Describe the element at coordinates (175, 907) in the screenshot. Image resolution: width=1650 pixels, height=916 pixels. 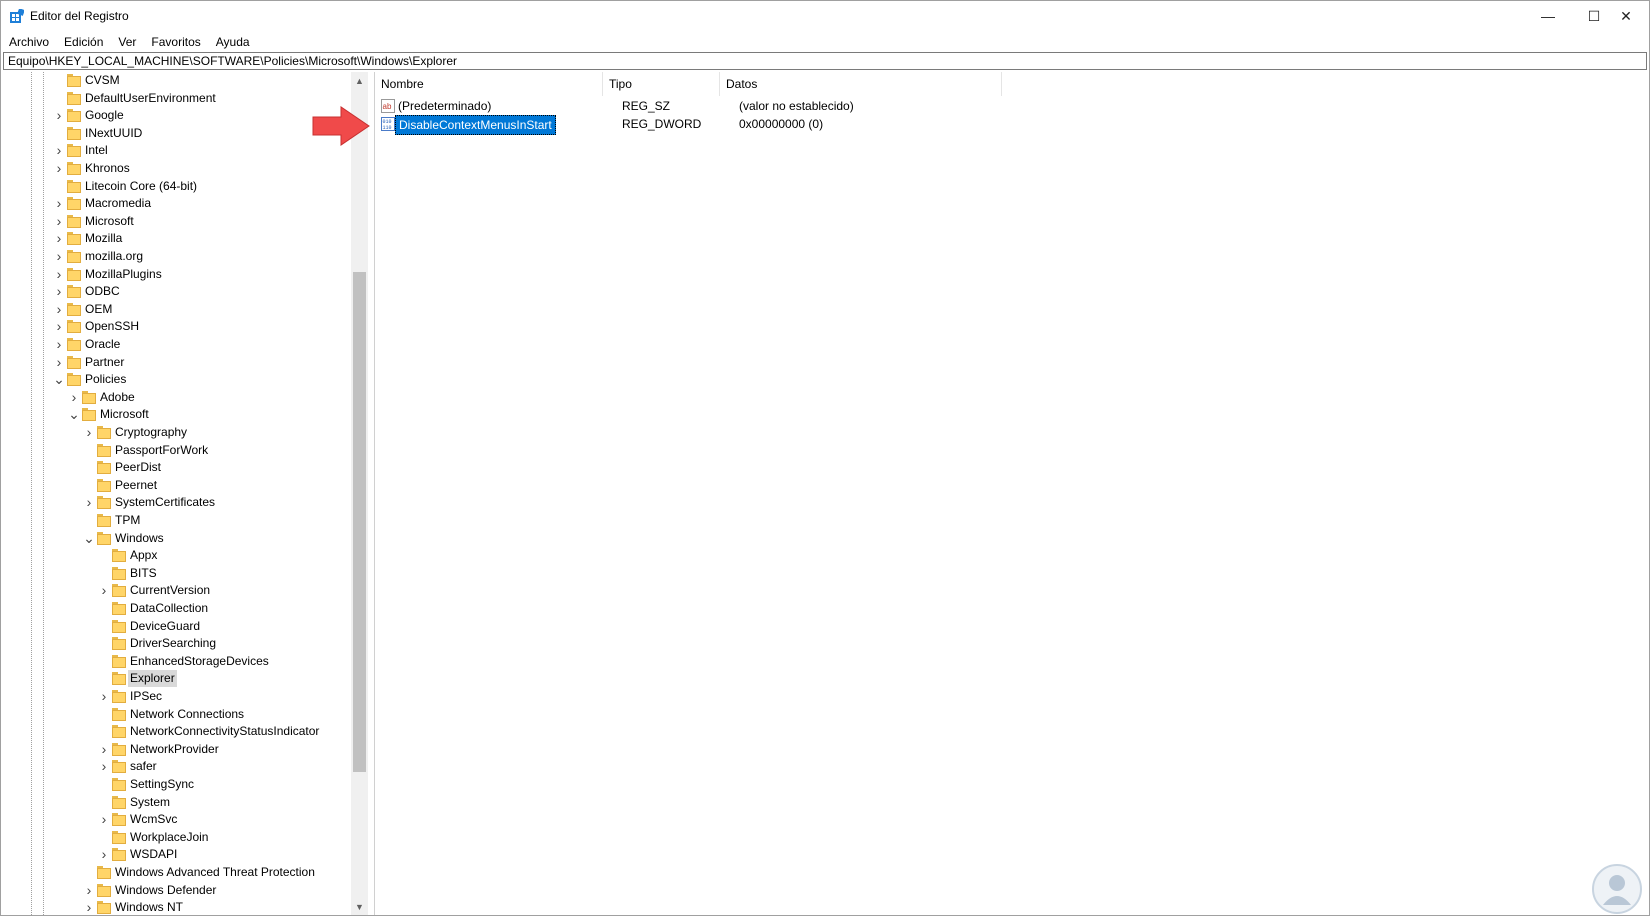
I see `tree-item: › Windows NT` at that location.